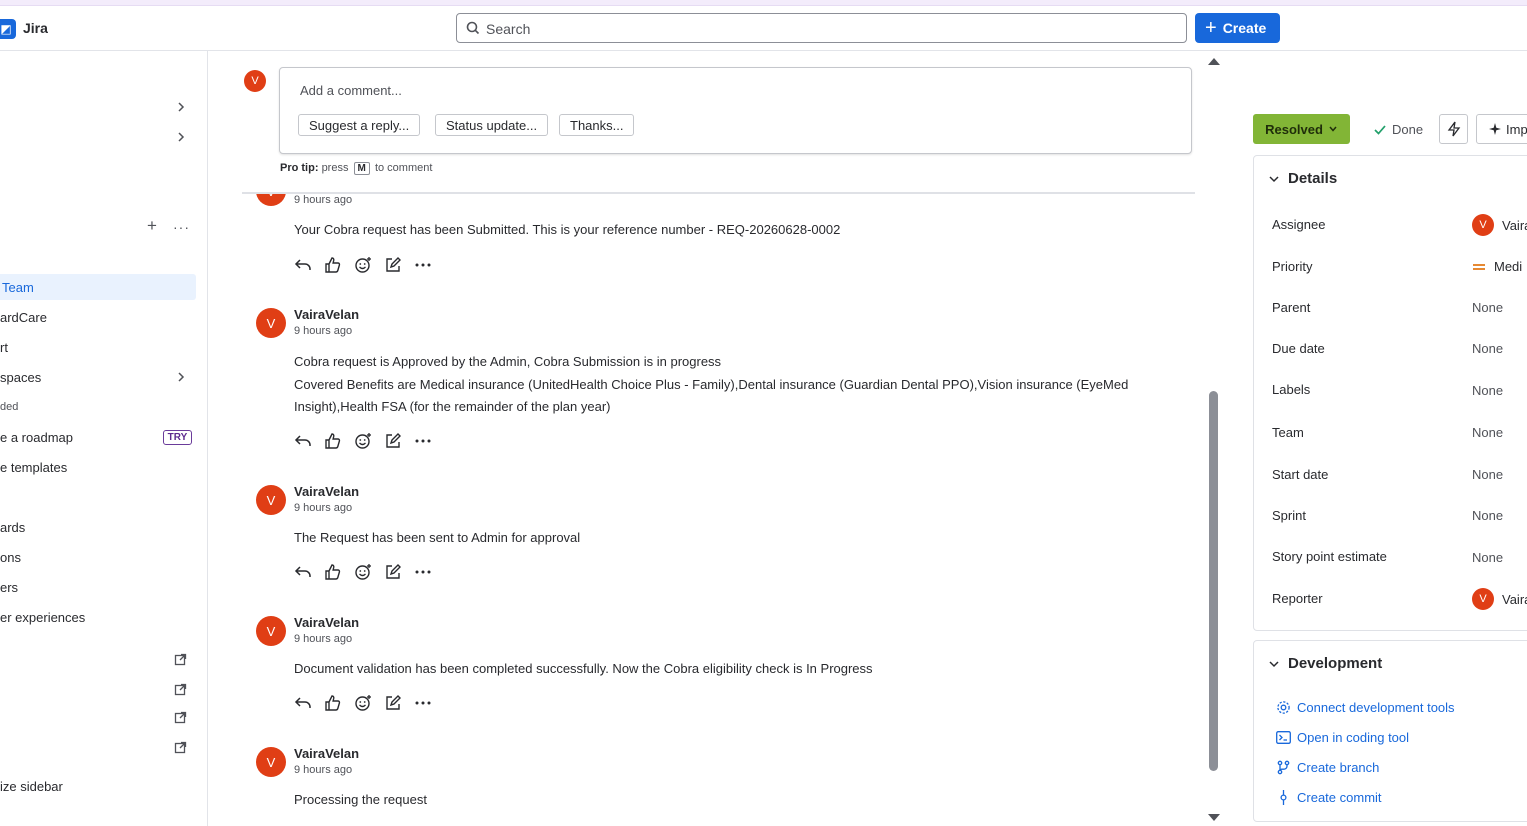 The height and width of the screenshot is (826, 1527). I want to click on gear-icon, so click(1283, 707).